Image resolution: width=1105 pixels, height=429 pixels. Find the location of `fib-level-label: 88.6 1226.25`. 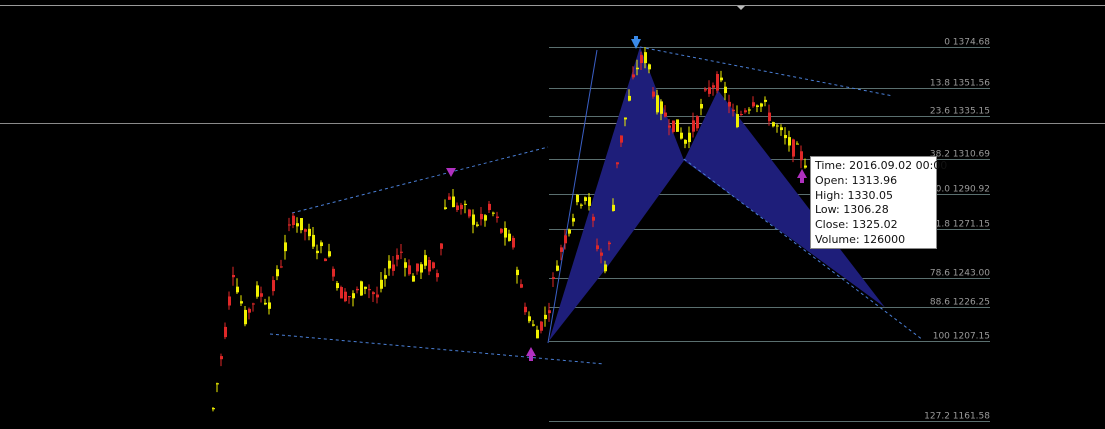

fib-level-label: 88.6 1226.25 is located at coordinates (960, 303).